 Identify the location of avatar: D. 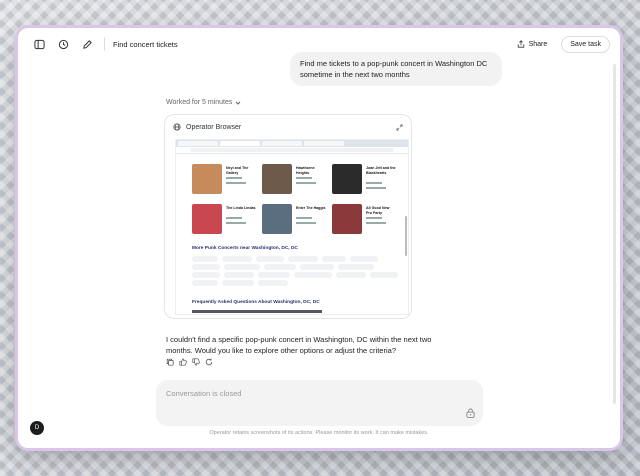
(37, 428).